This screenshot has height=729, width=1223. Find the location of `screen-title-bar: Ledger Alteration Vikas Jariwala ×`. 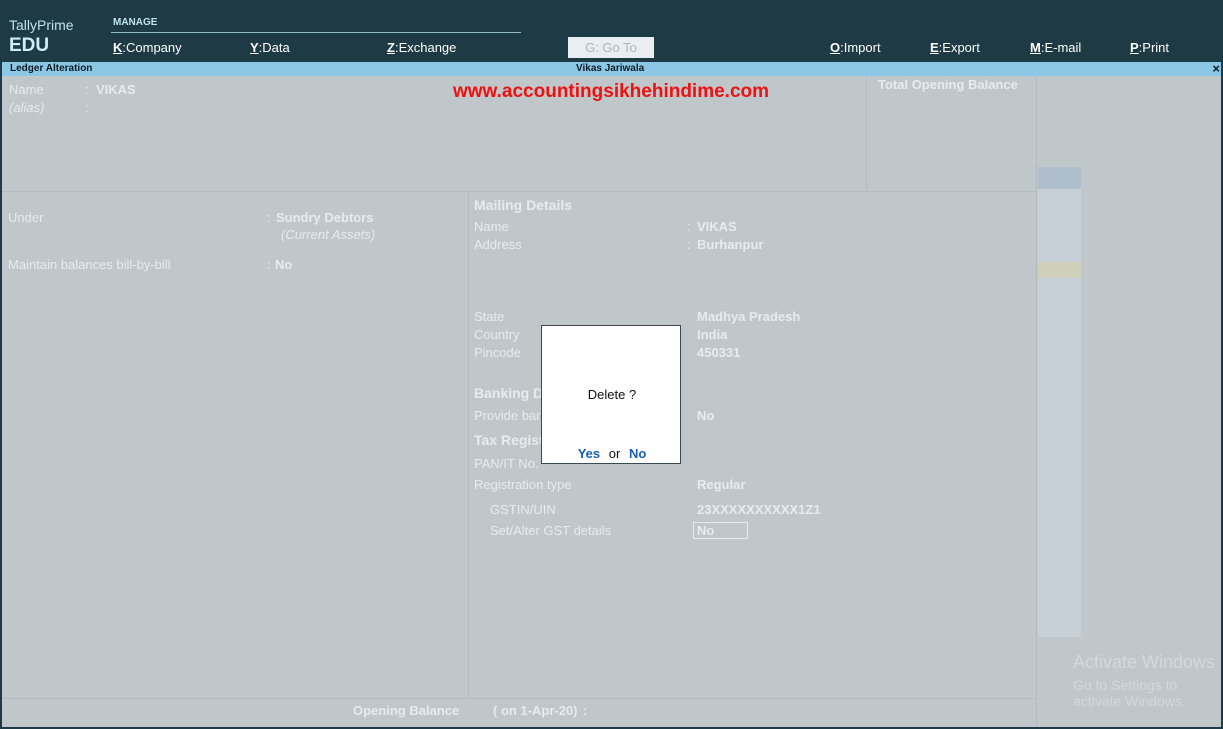

screen-title-bar: Ledger Alteration Vikas Jariwala × is located at coordinates (611, 68).